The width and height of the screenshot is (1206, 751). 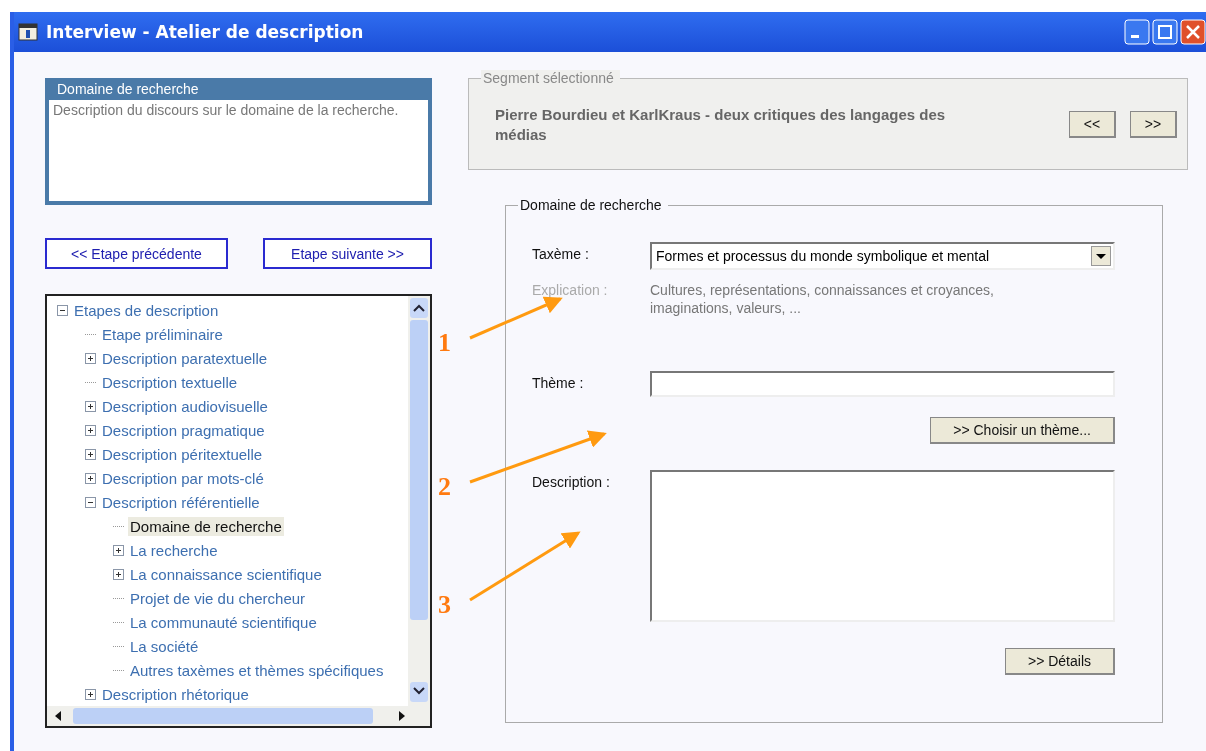 What do you see at coordinates (238, 716) in the screenshot?
I see `horizontal-scrollbar` at bounding box center [238, 716].